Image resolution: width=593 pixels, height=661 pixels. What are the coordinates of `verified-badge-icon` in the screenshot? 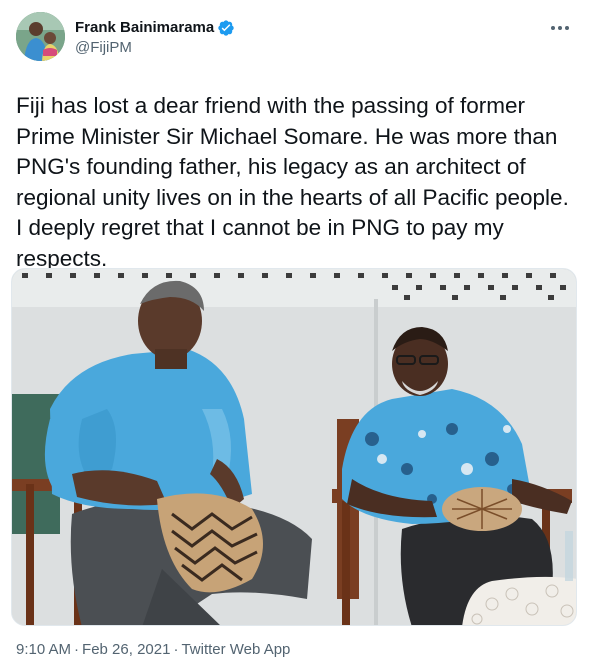 It's located at (226, 28).